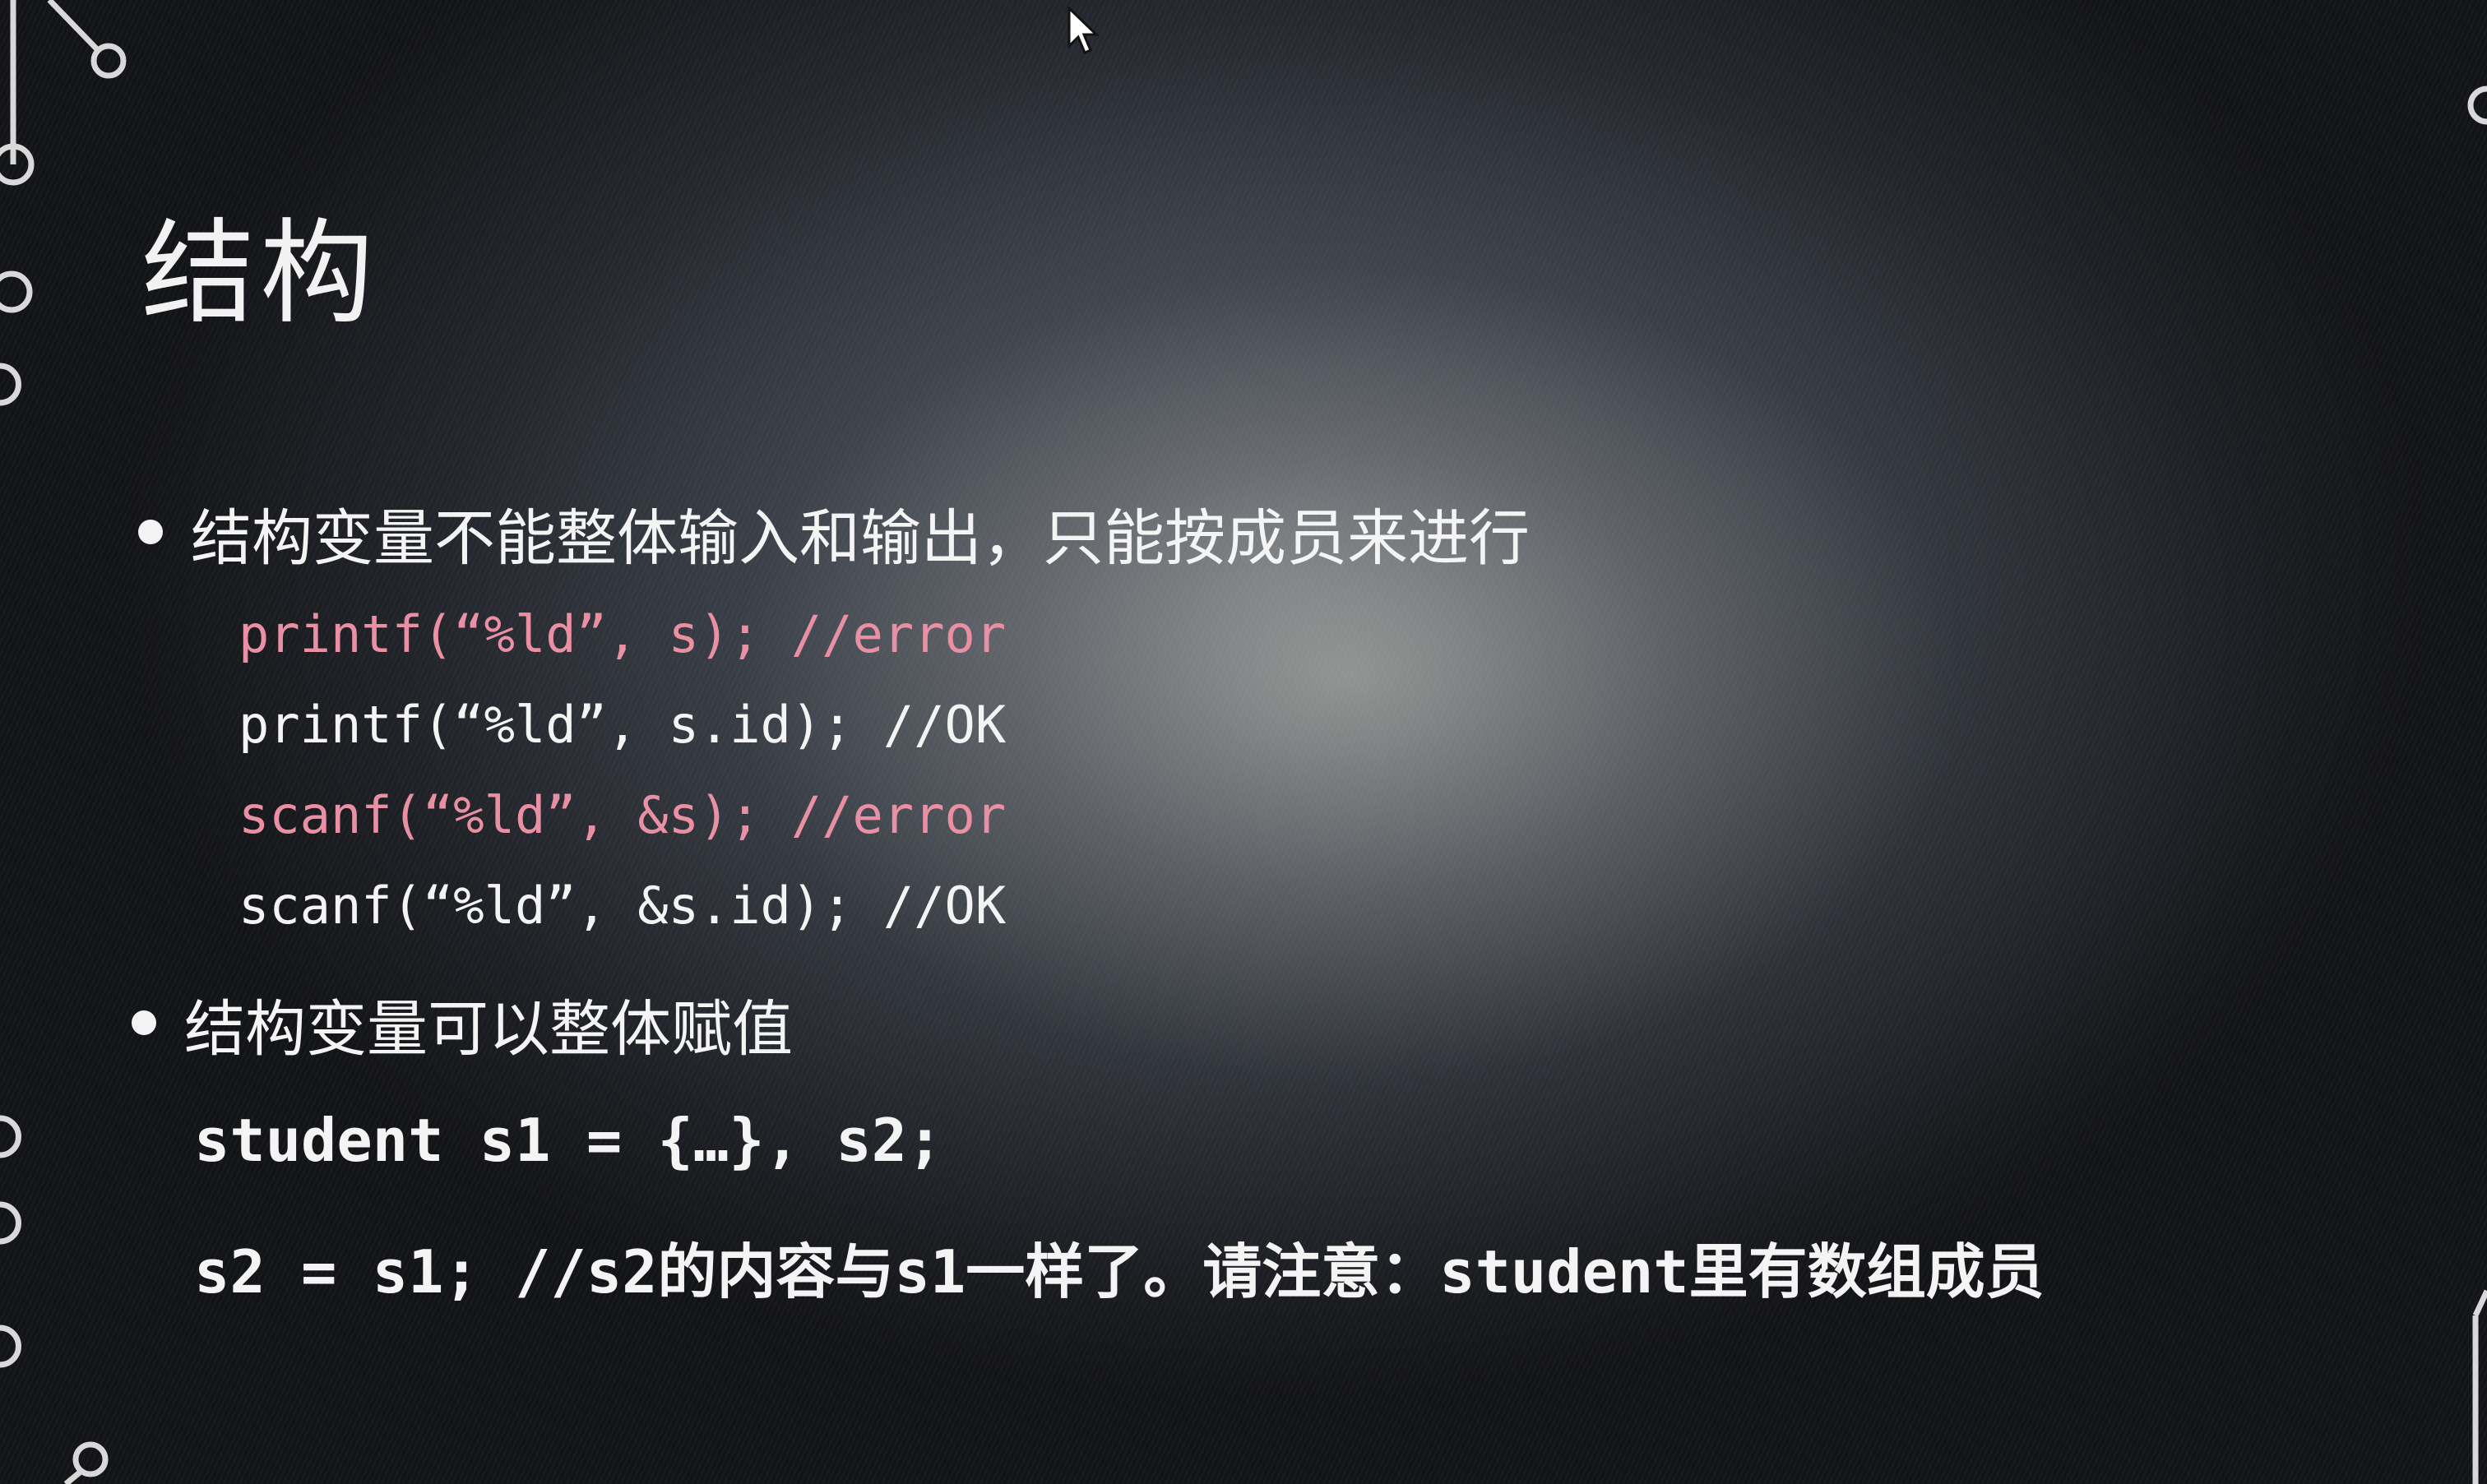 This screenshot has height=1484, width=2487. What do you see at coordinates (860, 539) in the screenshot?
I see `bullet-text: 结构变量不能整体输入和输出，只能按成员来进行` at bounding box center [860, 539].